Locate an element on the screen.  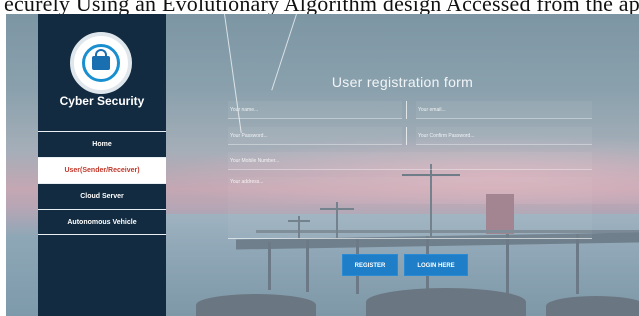
lock-body is located at coordinates (101, 63).